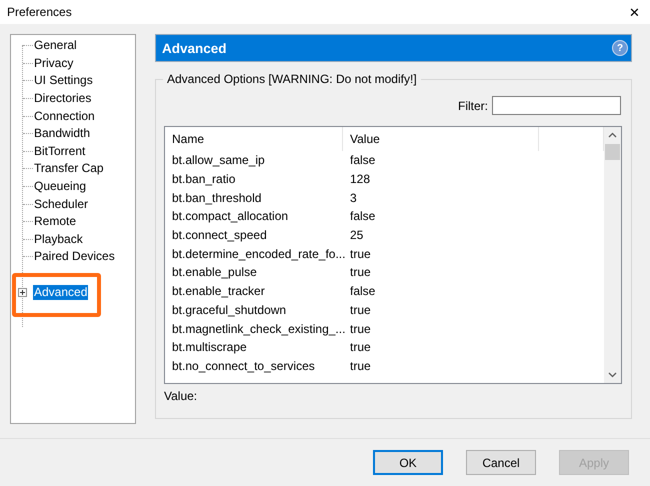 This screenshot has height=486, width=650. What do you see at coordinates (408, 462) in the screenshot?
I see `dialog-button: OK` at bounding box center [408, 462].